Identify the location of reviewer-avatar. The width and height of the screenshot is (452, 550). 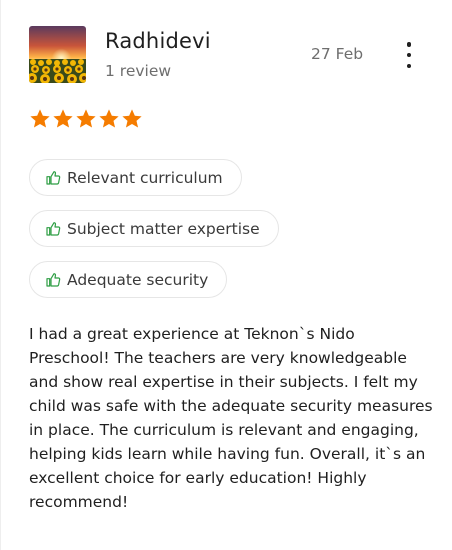
(57, 54).